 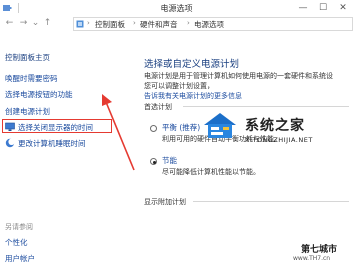 What do you see at coordinates (181, 127) in the screenshot?
I see `plan-balanced-label: 平衡 (推荐)` at bounding box center [181, 127].